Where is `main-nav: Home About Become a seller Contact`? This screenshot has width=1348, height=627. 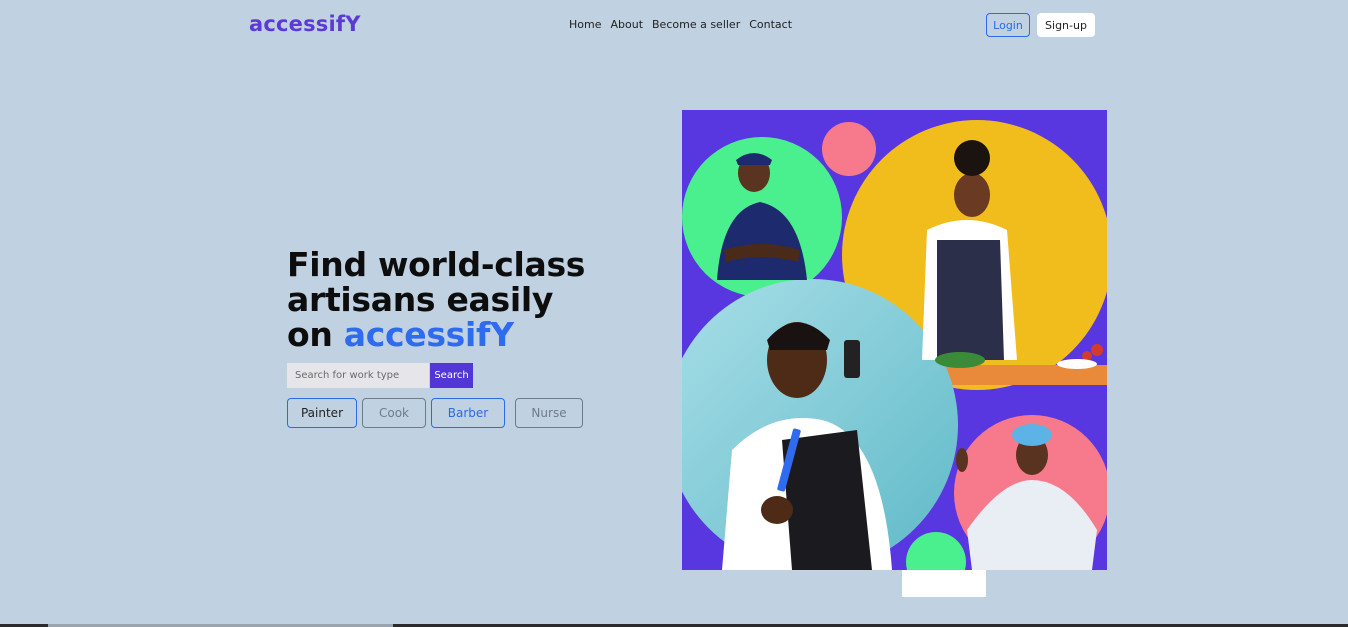
main-nav: Home About Become a seller Contact is located at coordinates (680, 24).